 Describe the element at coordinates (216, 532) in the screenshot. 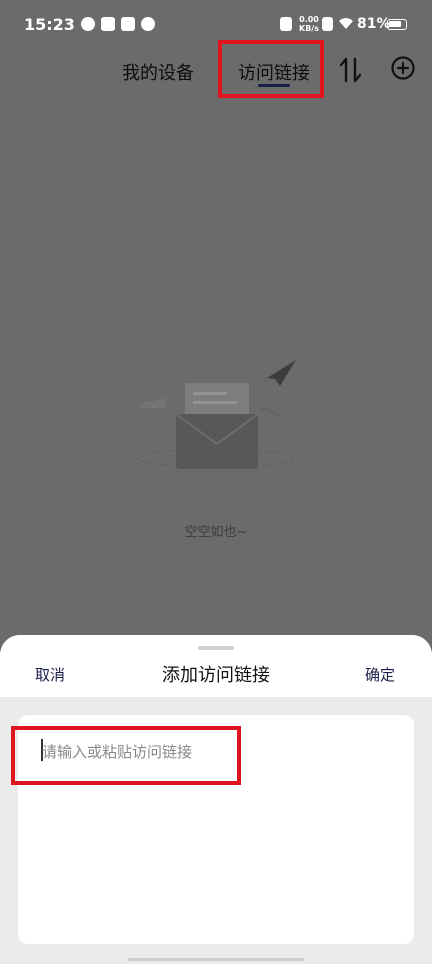

I see `empty-state-text: 空空如也~` at that location.